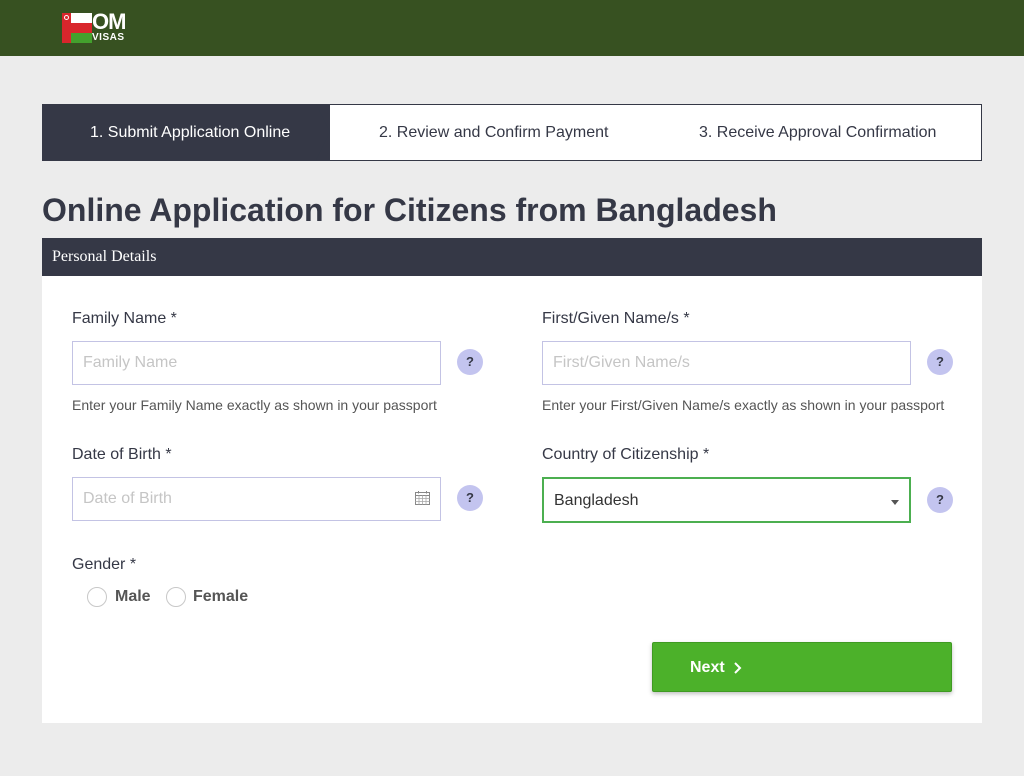 The width and height of the screenshot is (1024, 776). Describe the element at coordinates (726, 500) in the screenshot. I see `citizenship-select: Bangladesh` at that location.